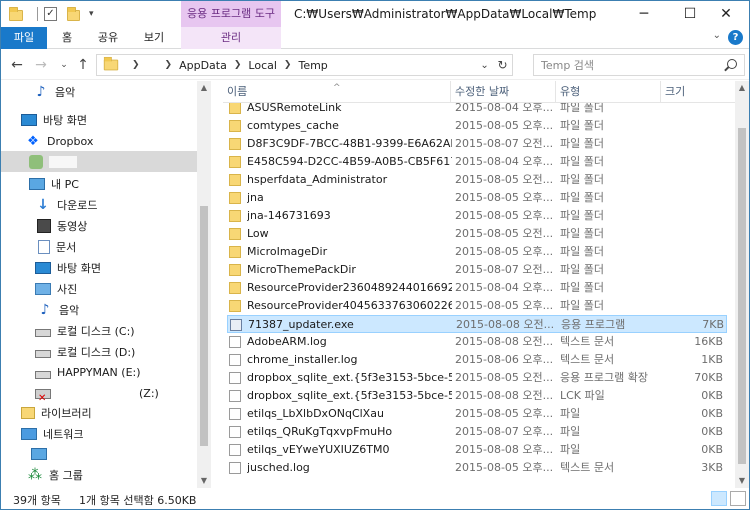 This screenshot has height=510, width=750. I want to click on tab-share: 공유, so click(108, 38).